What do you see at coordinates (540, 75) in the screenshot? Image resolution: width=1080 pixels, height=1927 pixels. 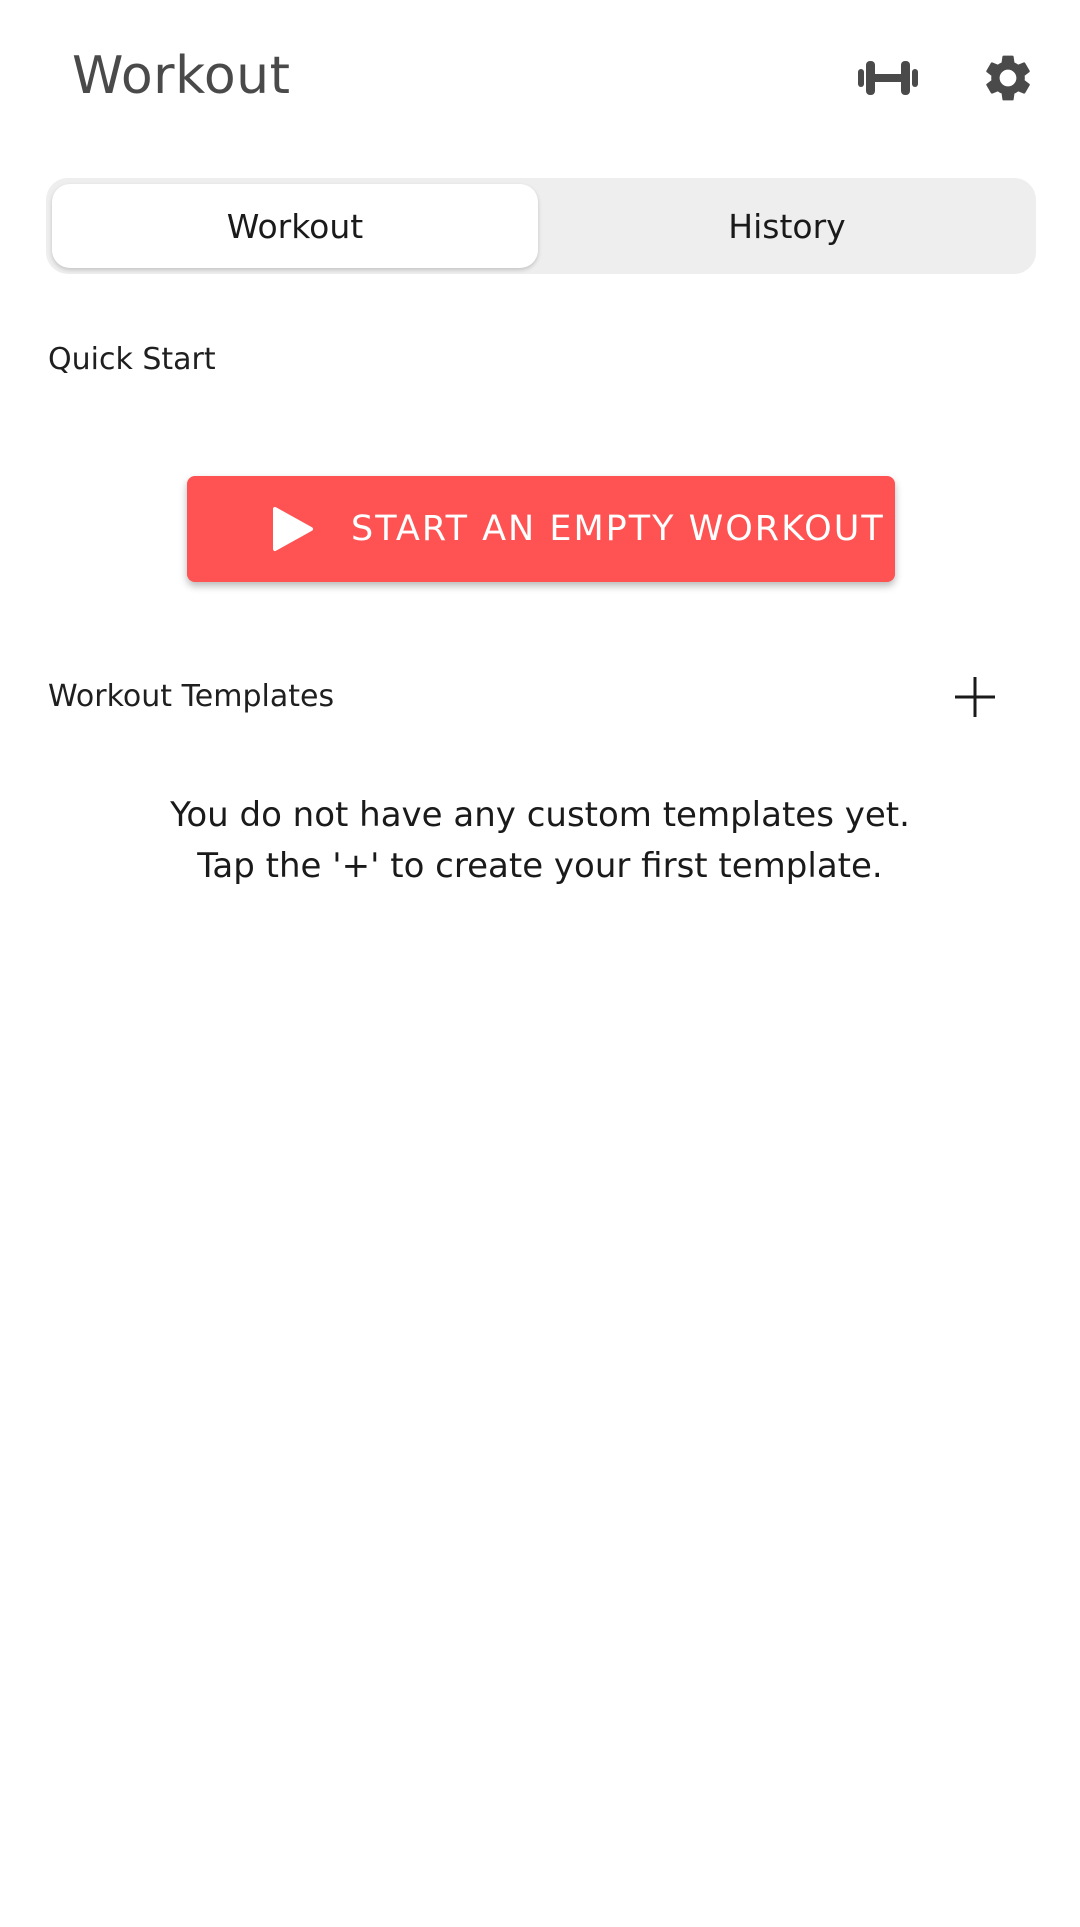 I see `app-bar: Workout` at bounding box center [540, 75].